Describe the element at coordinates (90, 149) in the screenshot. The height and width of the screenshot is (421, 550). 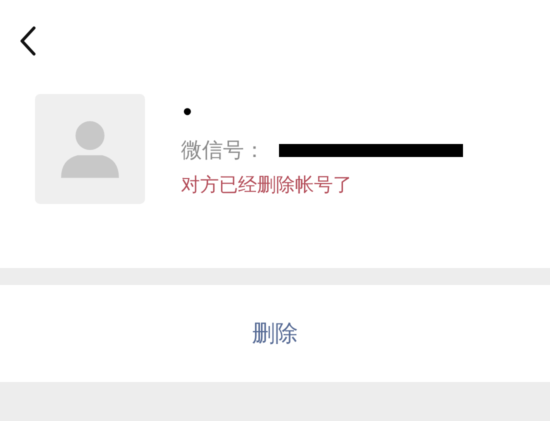
I see `person-icon` at that location.